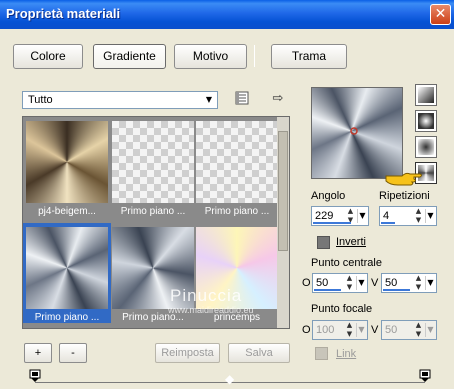 This screenshot has width=454, height=389. I want to click on focal-vertical-input: 50 ▲ ▼ ▼, so click(409, 330).